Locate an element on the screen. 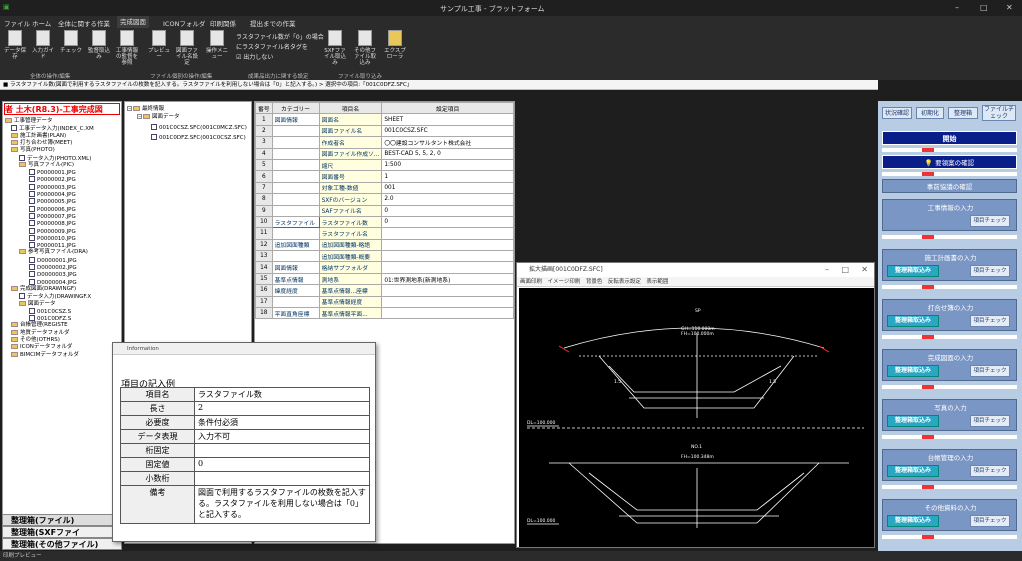 Image resolution: width=1022 pixels, height=561 pixels. menu-print: 印刷関係 is located at coordinates (223, 23).